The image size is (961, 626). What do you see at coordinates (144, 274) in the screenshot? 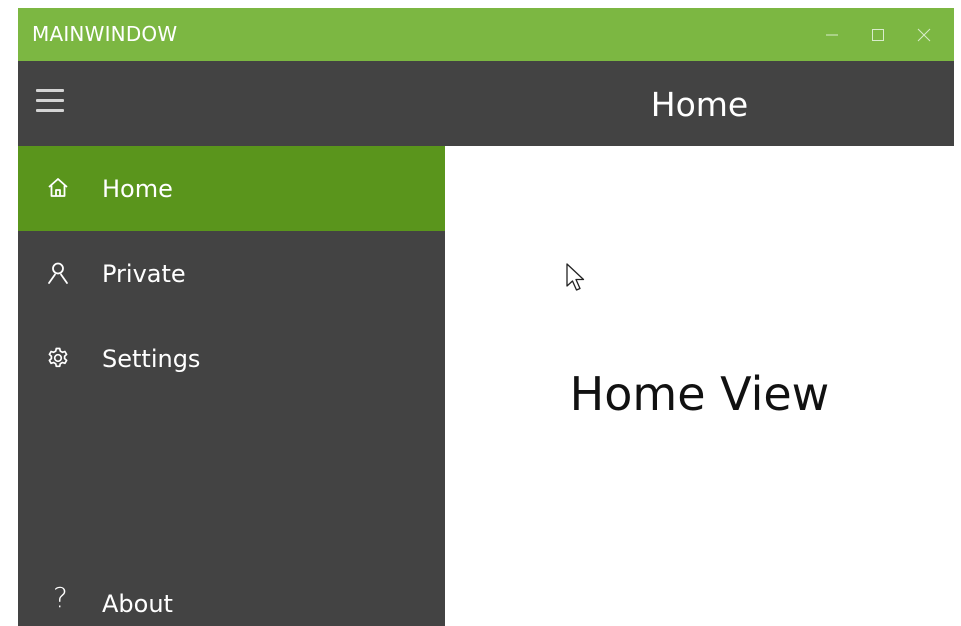
I see `sidebar-item-label: Private` at bounding box center [144, 274].